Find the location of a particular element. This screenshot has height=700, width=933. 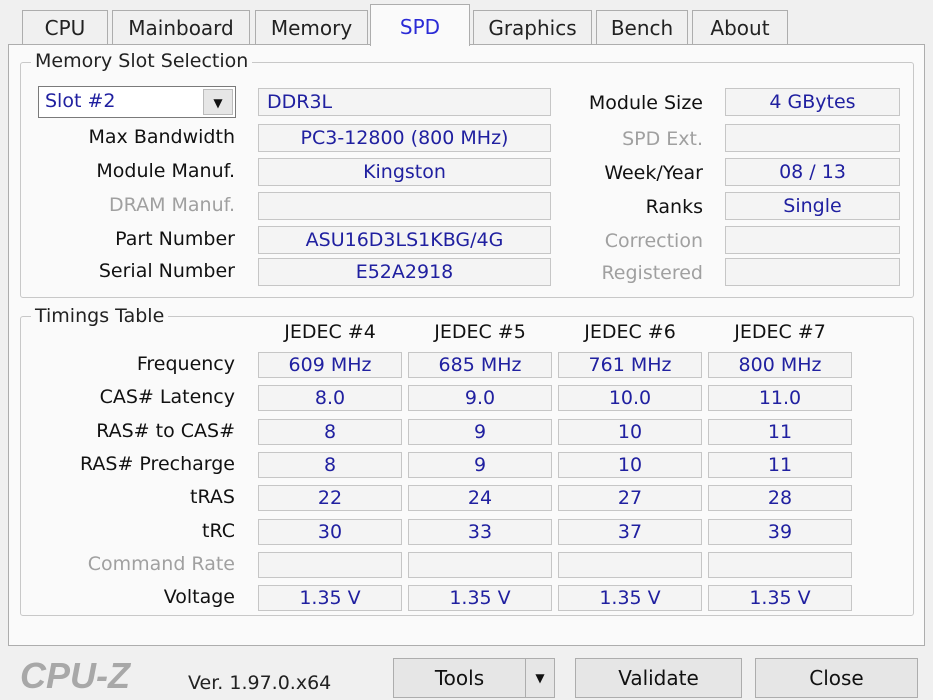

memory-slot-legend: Memory Slot Selection is located at coordinates (142, 61).